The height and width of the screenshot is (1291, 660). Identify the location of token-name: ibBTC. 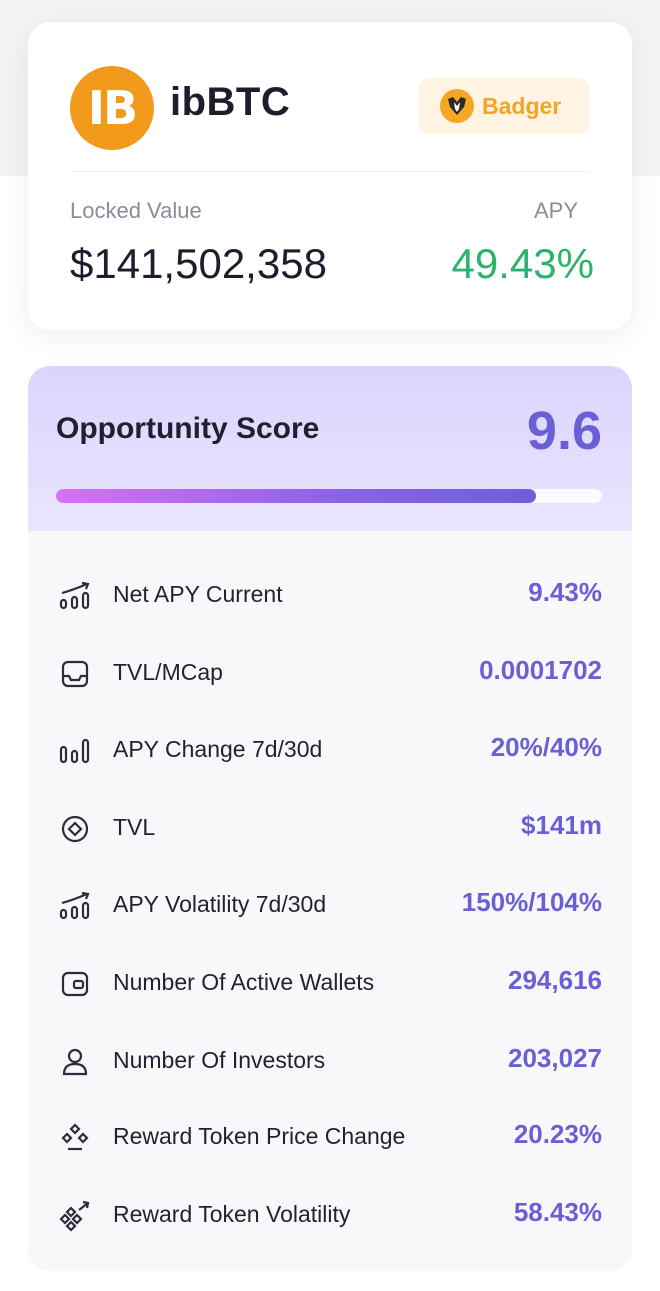
(230, 102).